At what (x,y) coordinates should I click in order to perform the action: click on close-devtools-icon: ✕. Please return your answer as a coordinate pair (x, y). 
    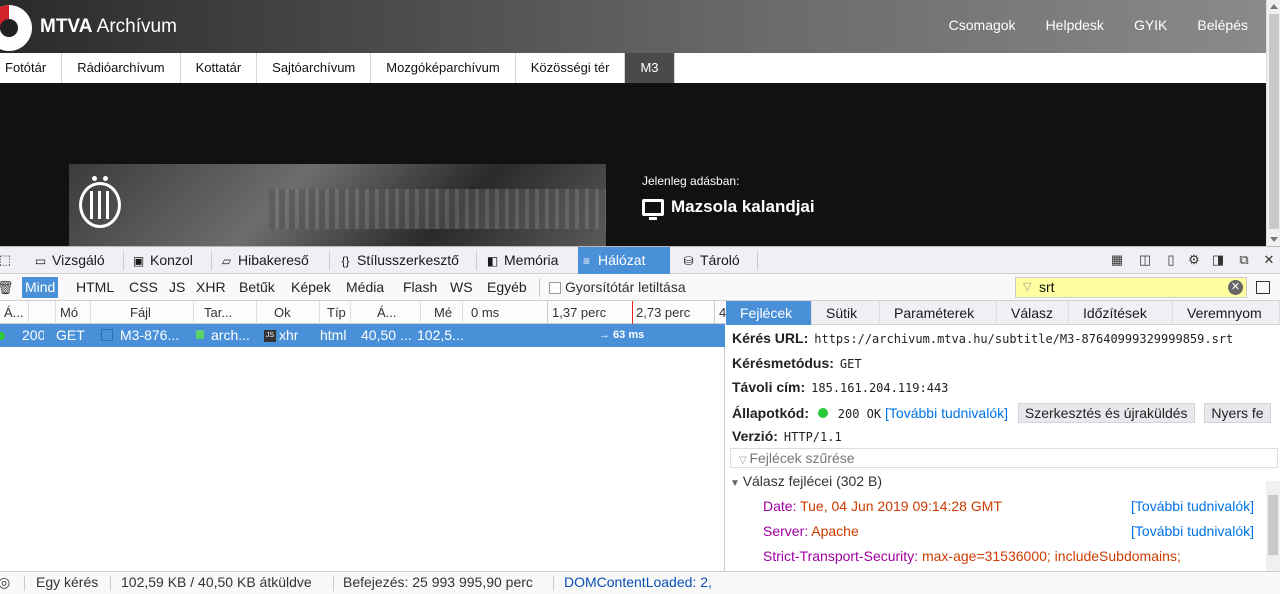
    Looking at the image, I should click on (1269, 260).